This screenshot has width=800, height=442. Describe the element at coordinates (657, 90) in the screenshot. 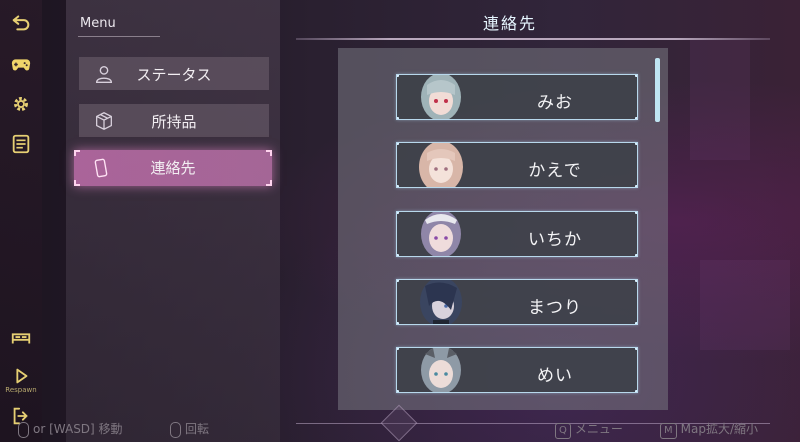

I see `contact-list-scrollbar` at that location.